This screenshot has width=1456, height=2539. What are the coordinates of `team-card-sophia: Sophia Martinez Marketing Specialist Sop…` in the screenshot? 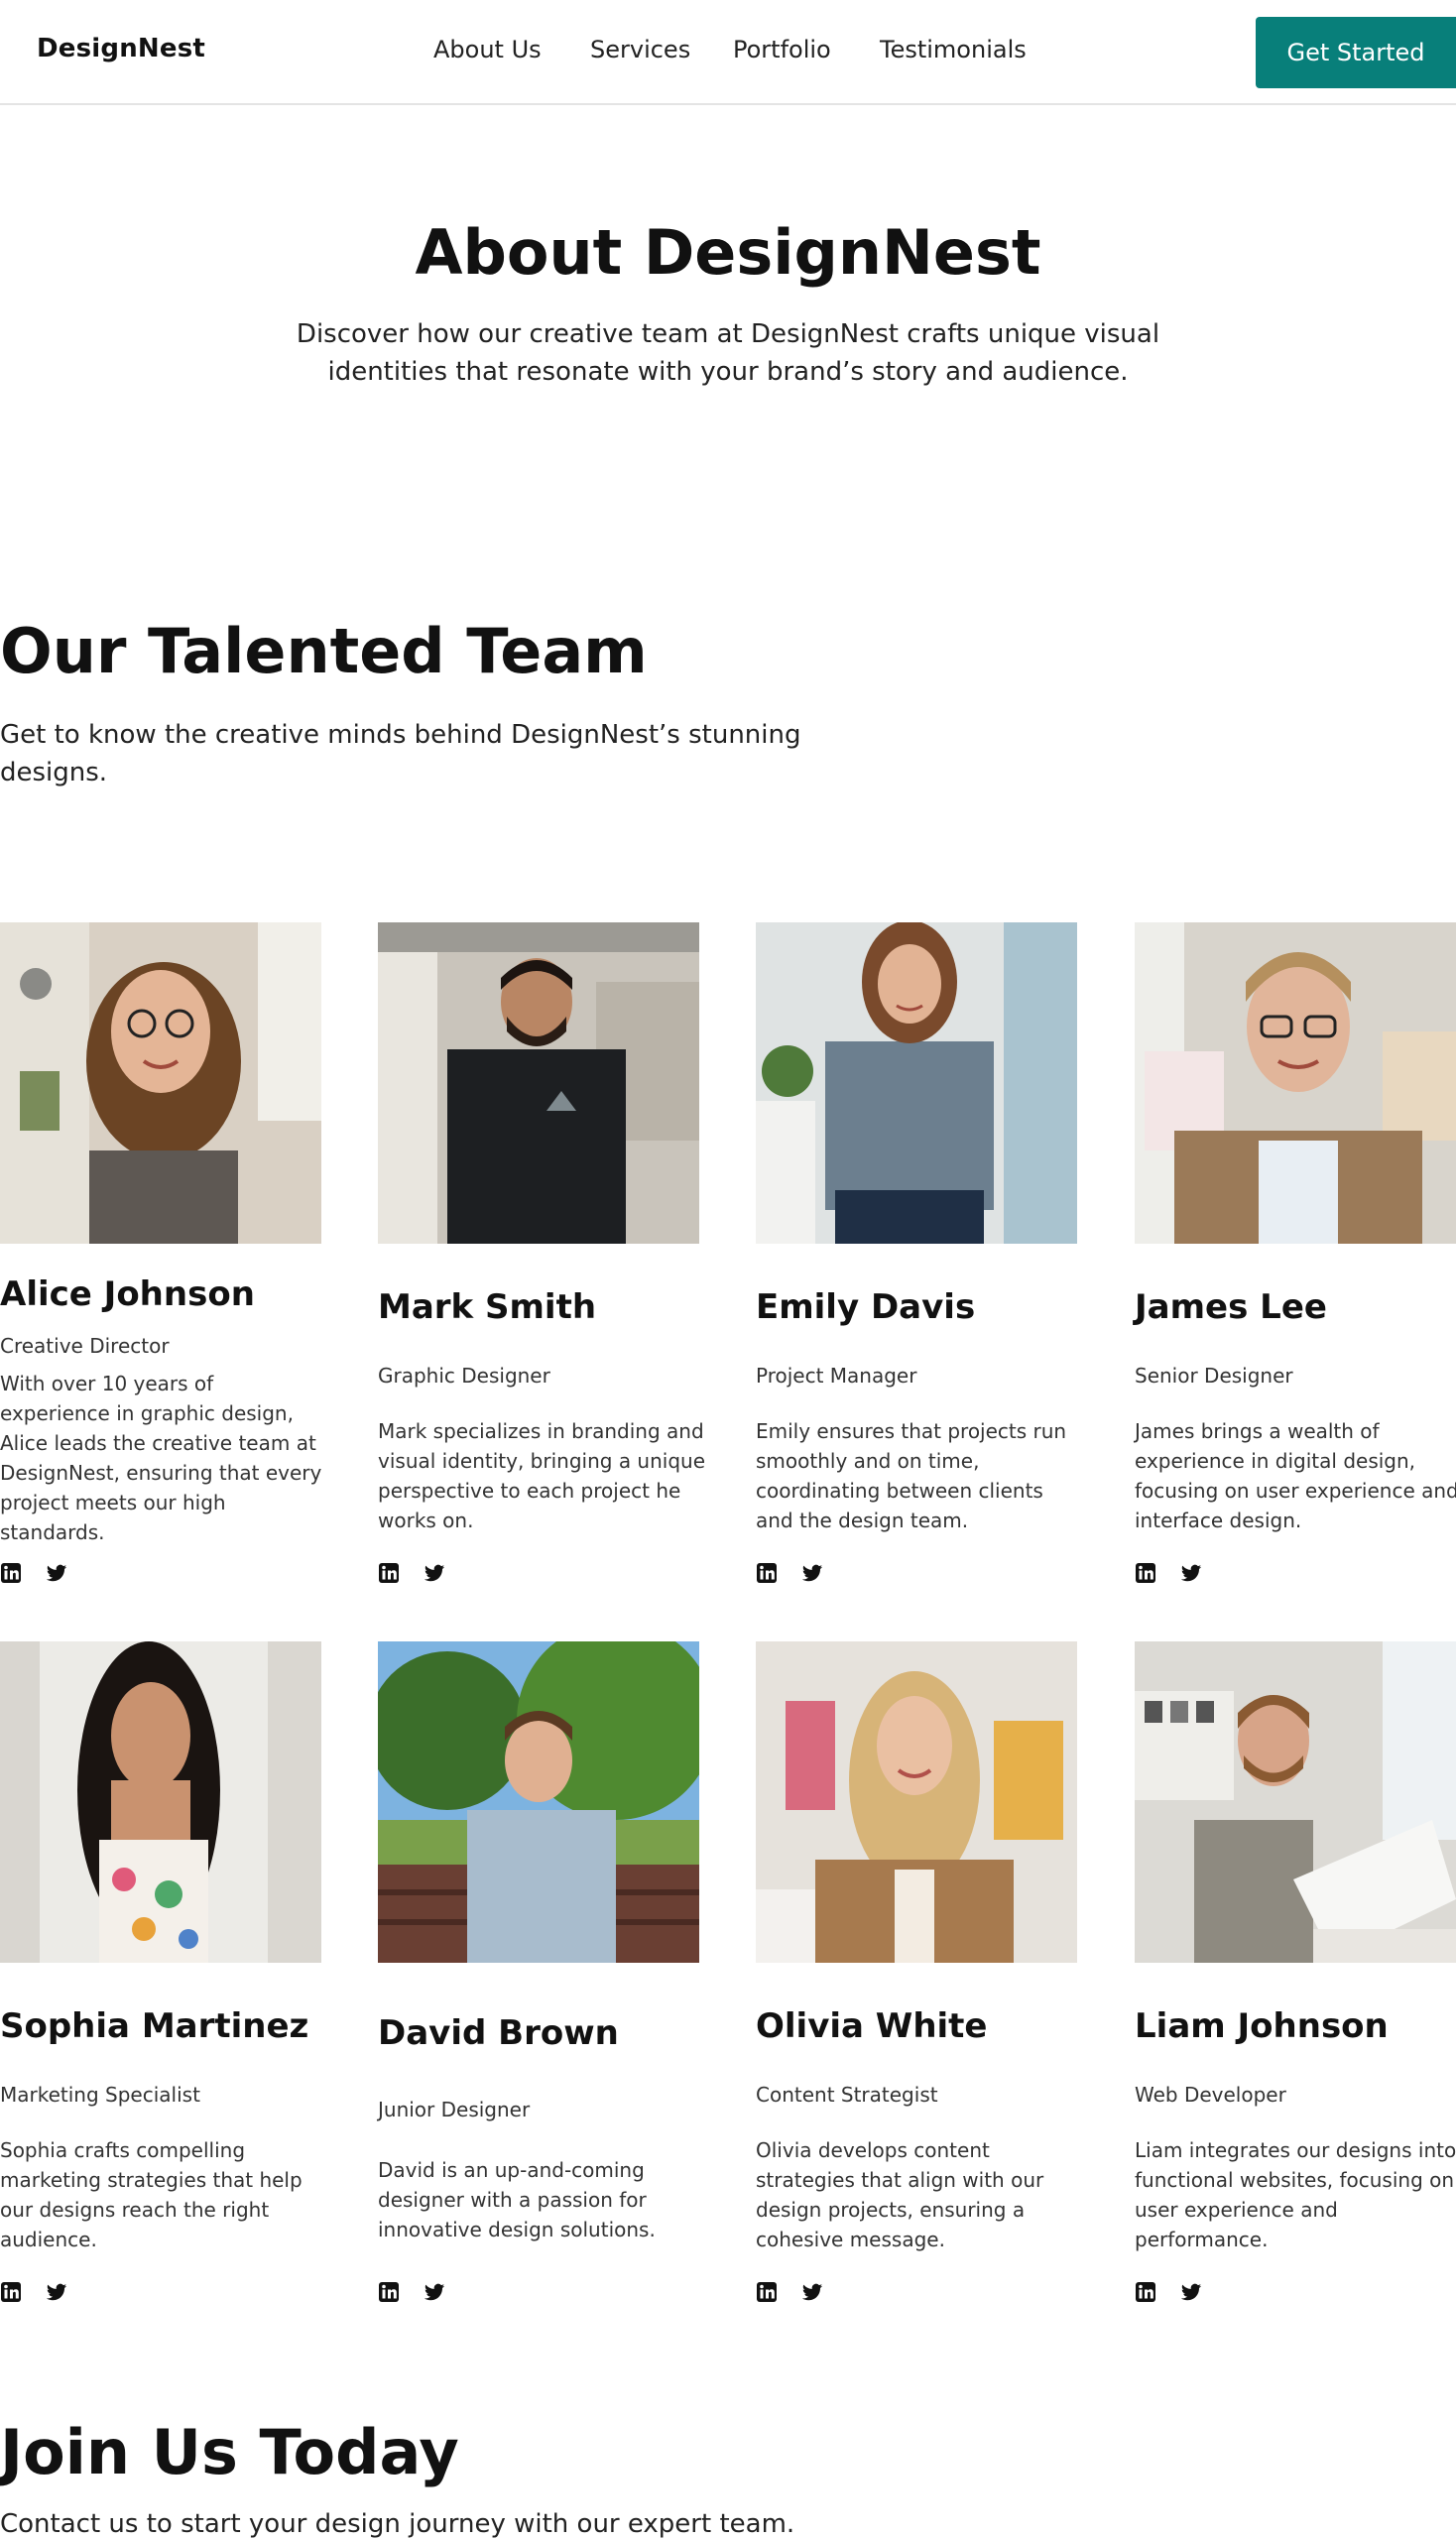 It's located at (163, 1972).